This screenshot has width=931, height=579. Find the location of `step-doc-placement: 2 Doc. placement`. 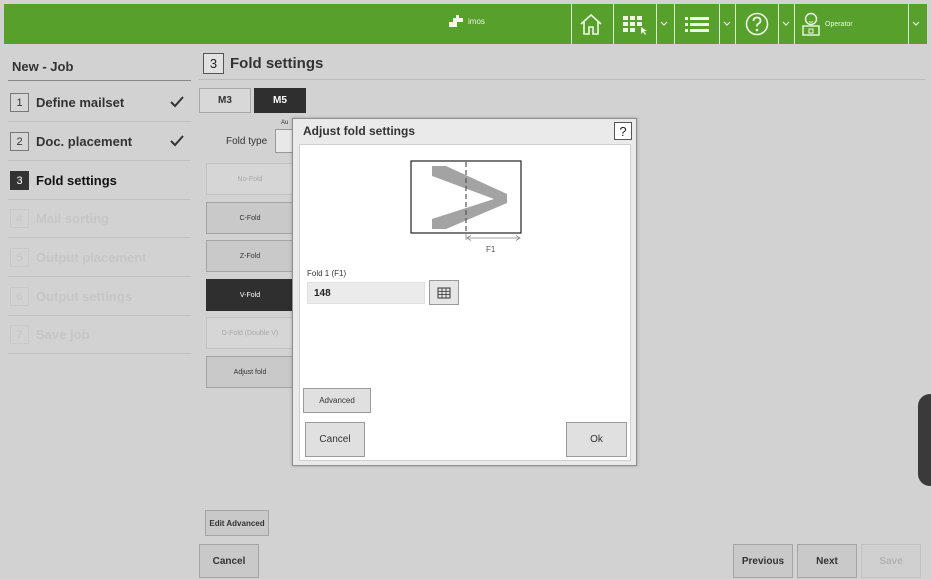

step-doc-placement: 2 Doc. placement is located at coordinates (99, 142).